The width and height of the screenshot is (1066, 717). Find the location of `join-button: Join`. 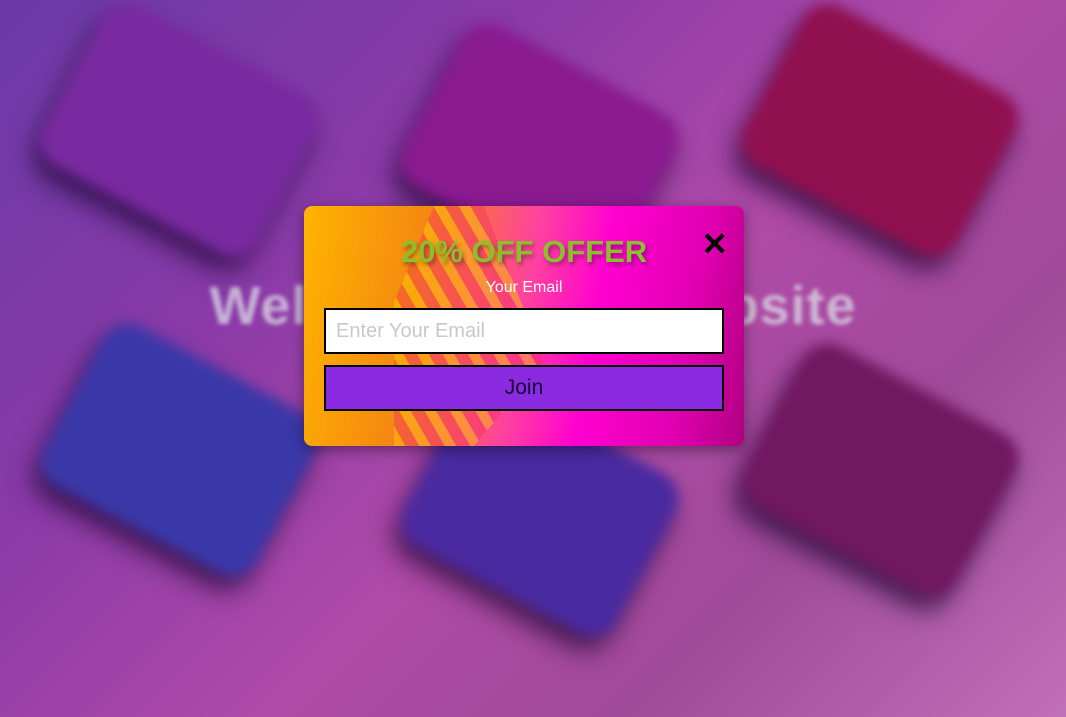

join-button: Join is located at coordinates (524, 388).